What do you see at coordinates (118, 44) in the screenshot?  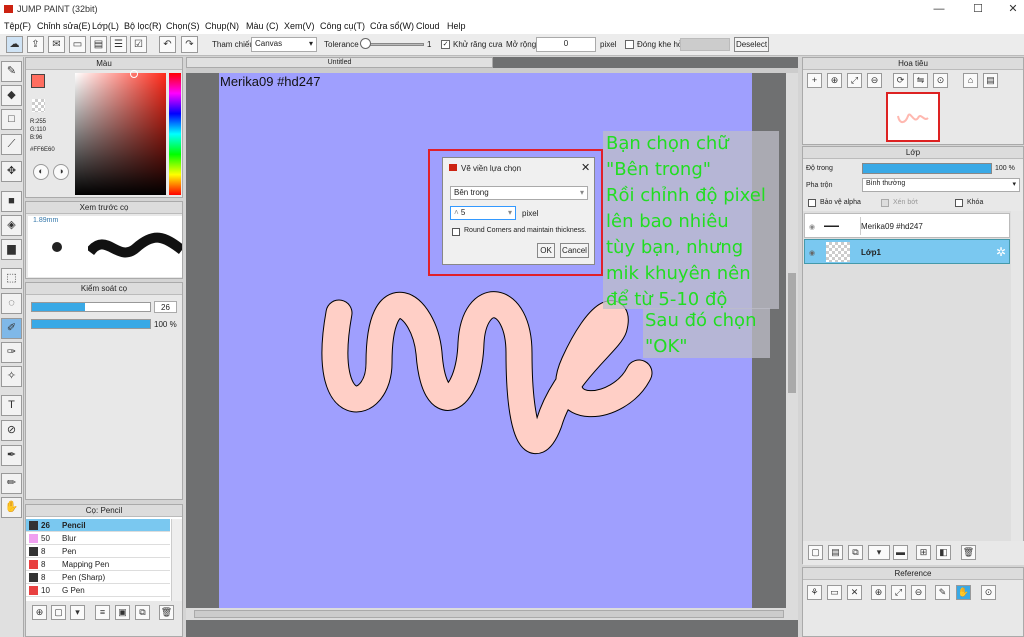 I see `list-icon: ☰` at bounding box center [118, 44].